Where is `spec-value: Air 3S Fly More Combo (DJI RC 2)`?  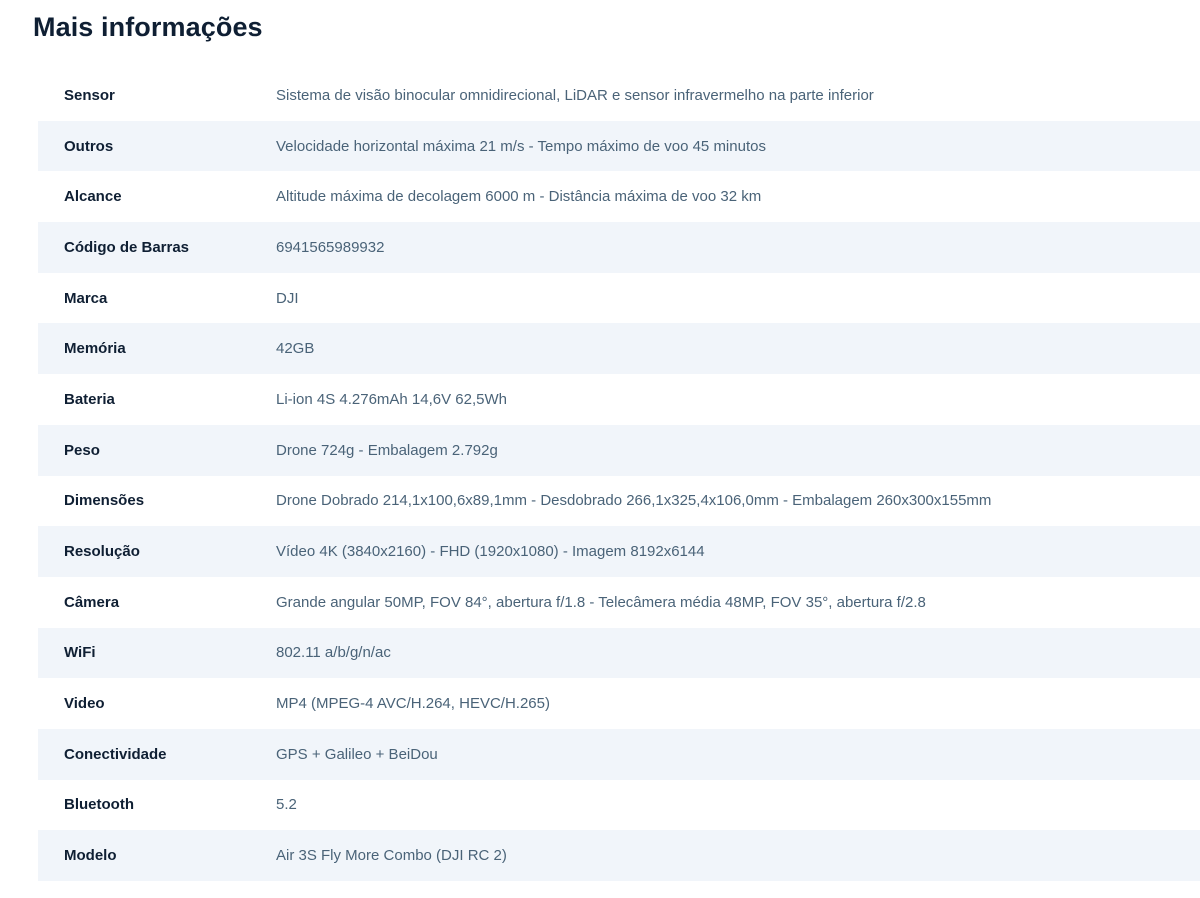
spec-value: Air 3S Fly More Combo (DJI RC 2) is located at coordinates (391, 856).